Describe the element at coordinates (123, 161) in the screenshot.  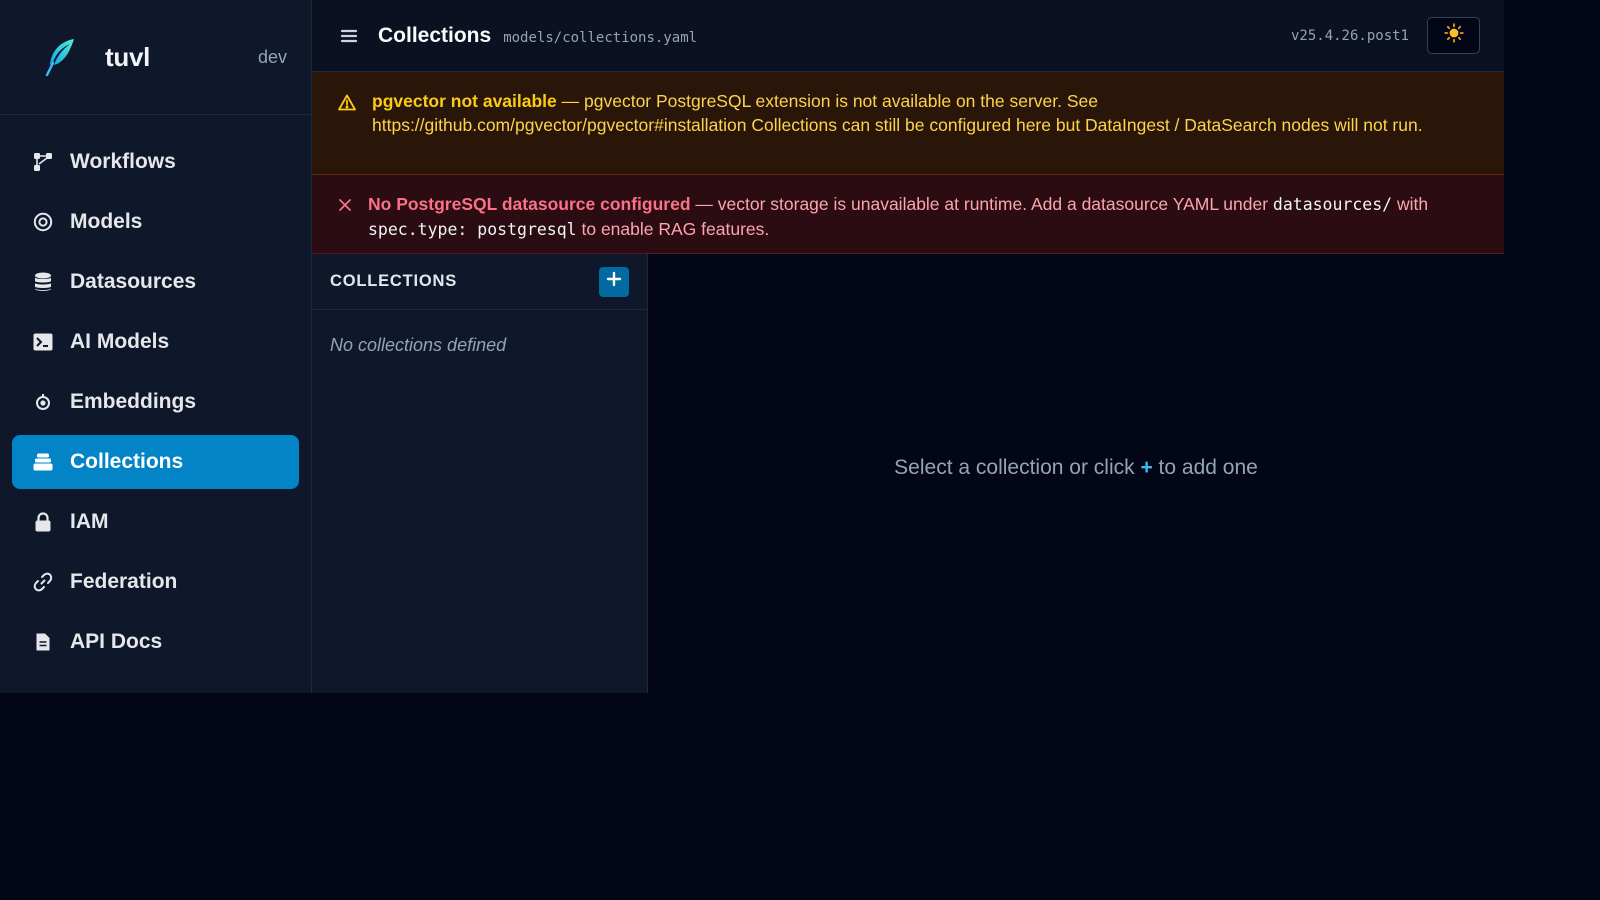
I see `sidebar-item-label: Workflows` at that location.